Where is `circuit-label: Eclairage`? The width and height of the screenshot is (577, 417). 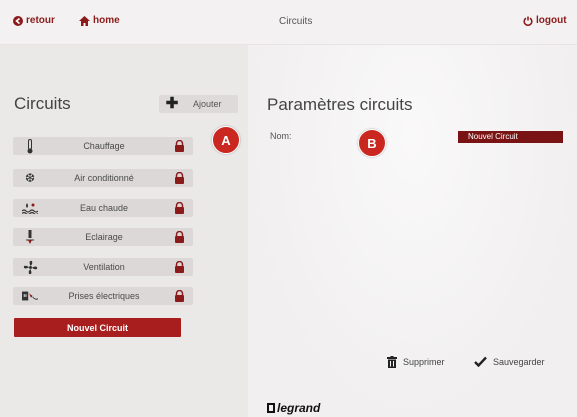
circuit-label: Eclairage is located at coordinates (104, 237).